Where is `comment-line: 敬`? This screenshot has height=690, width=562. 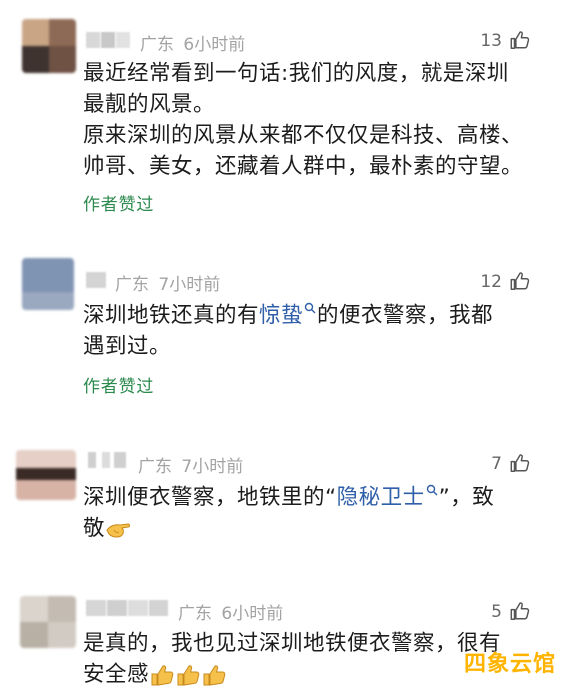 comment-line: 敬 is located at coordinates (313, 528).